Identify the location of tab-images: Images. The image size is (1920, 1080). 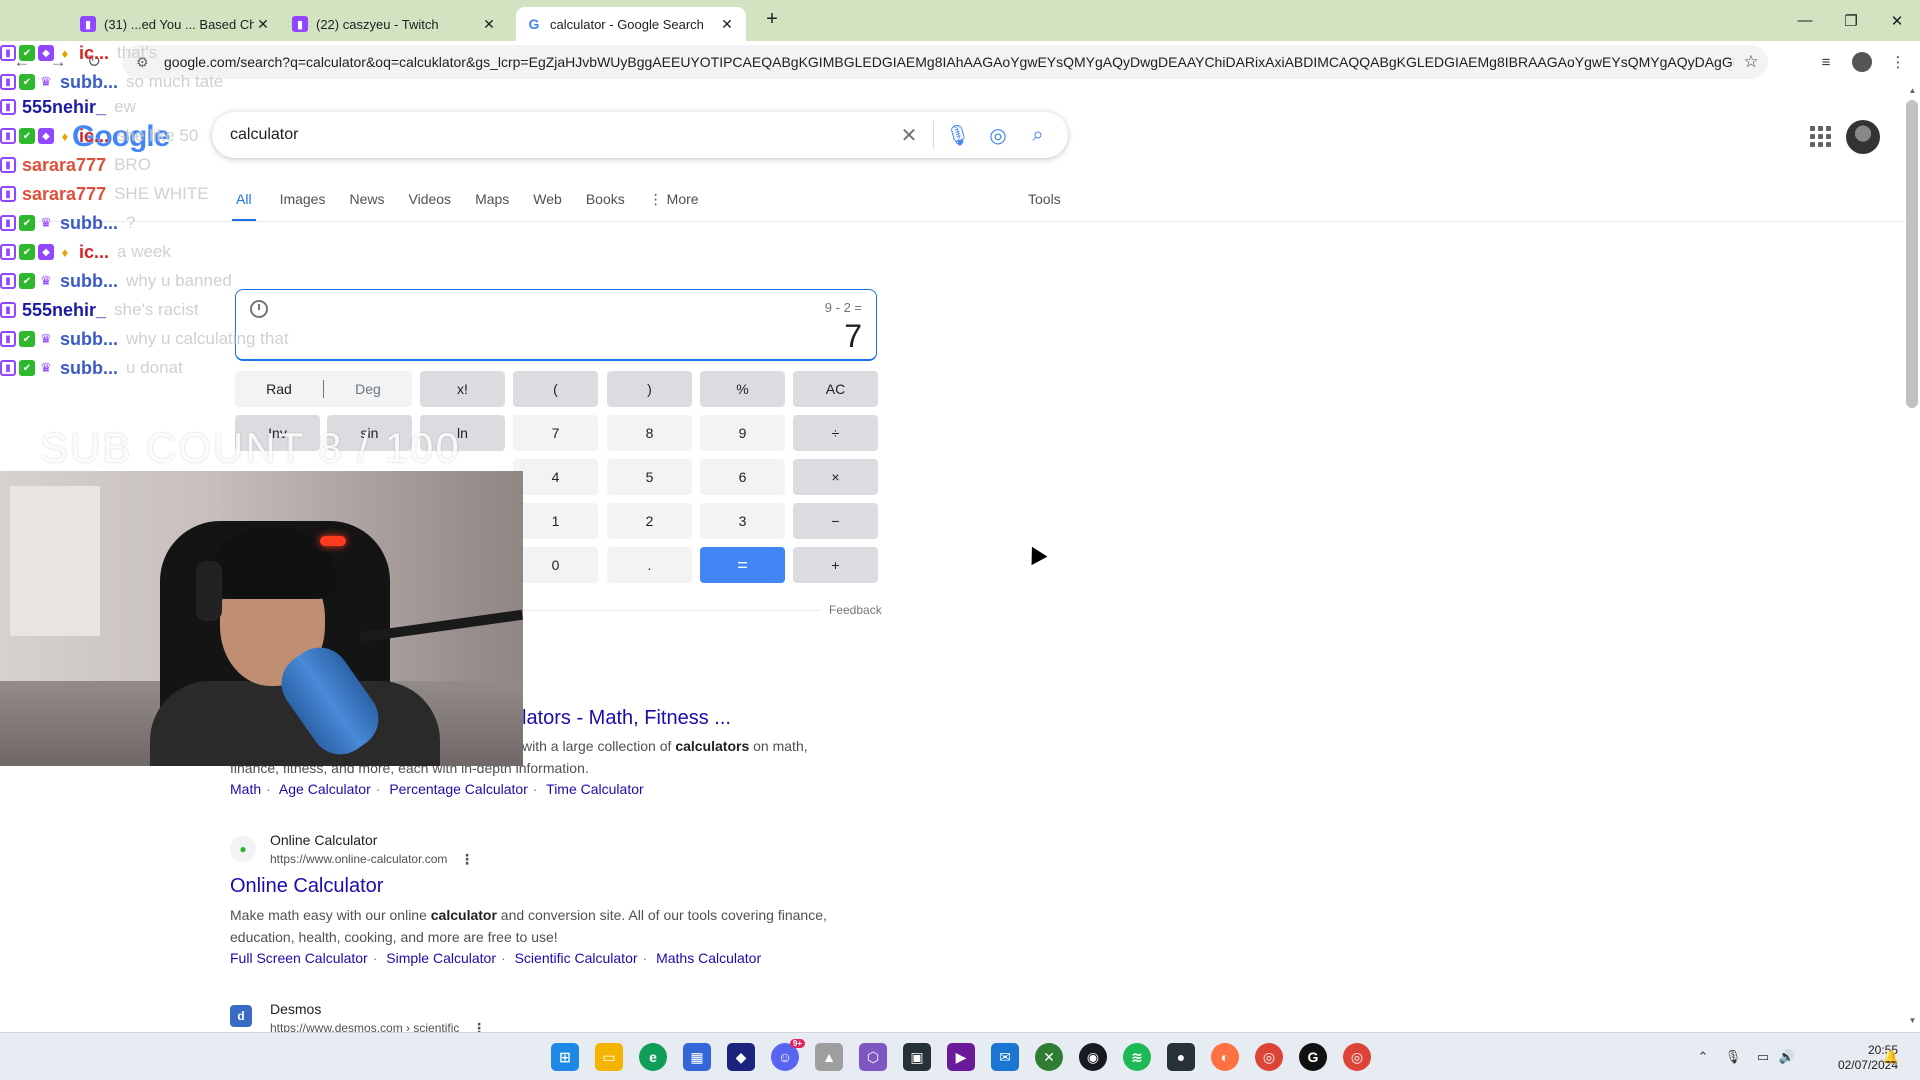
(303, 204).